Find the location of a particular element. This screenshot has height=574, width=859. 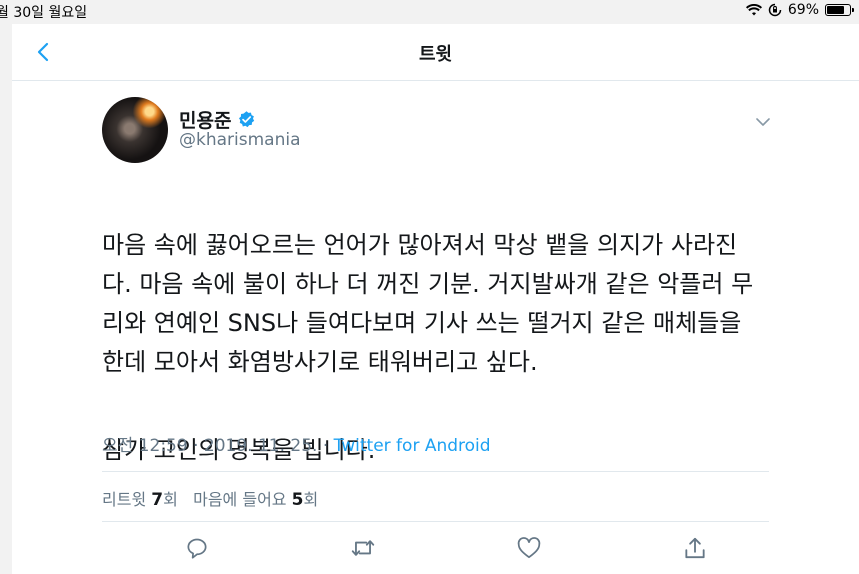

tweet-actions is located at coordinates (435, 548).